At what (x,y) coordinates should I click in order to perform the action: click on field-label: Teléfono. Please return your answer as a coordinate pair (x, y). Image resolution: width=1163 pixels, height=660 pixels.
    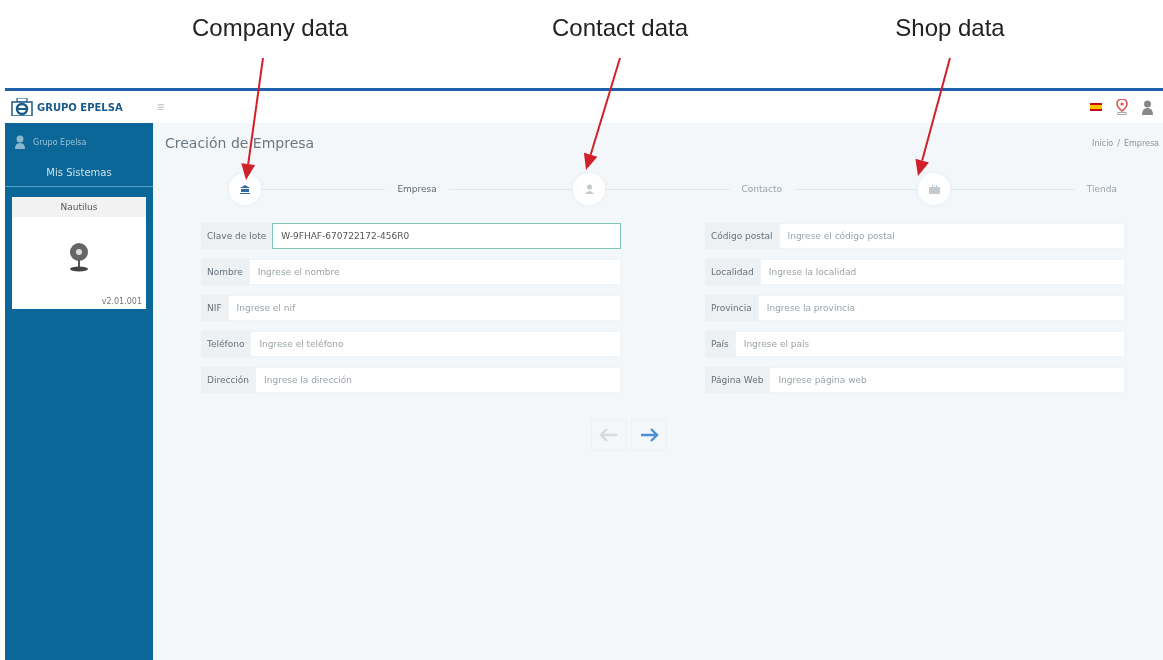
    Looking at the image, I should click on (226, 344).